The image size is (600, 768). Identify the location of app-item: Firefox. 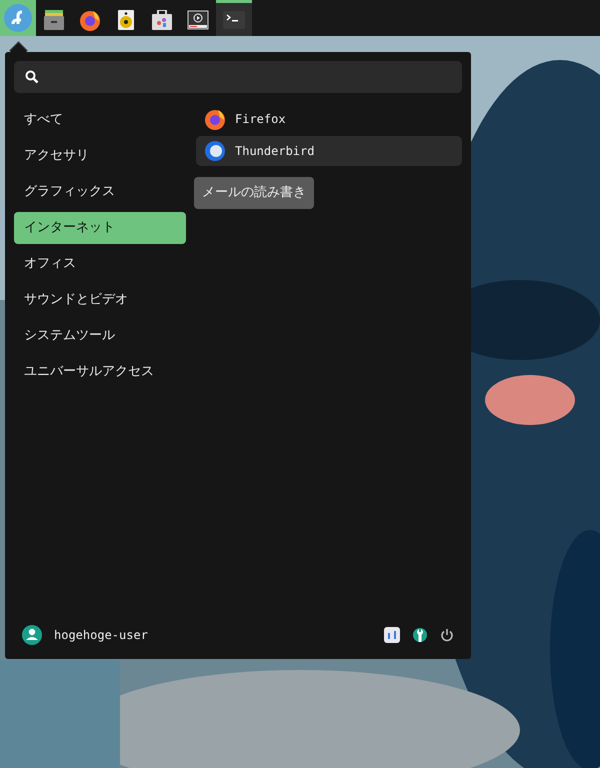
(329, 119).